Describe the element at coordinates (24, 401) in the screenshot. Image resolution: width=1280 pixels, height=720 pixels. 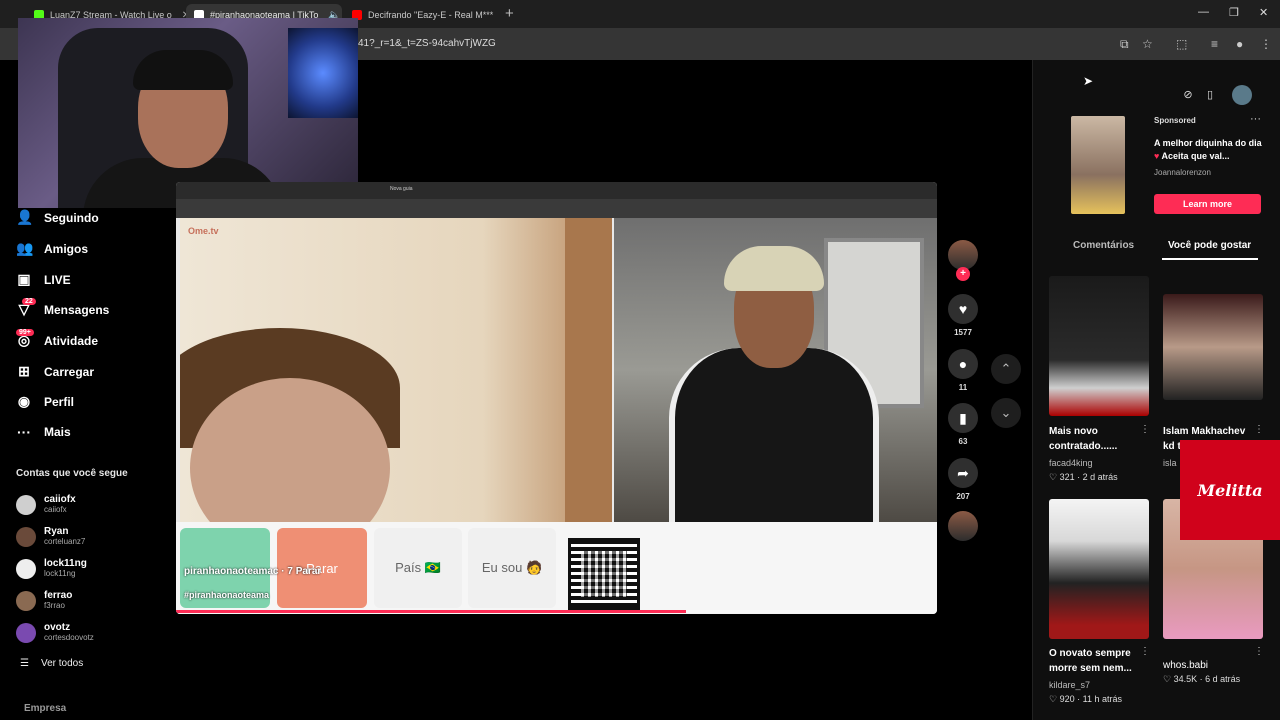
I see `profile-icon: ◉` at that location.